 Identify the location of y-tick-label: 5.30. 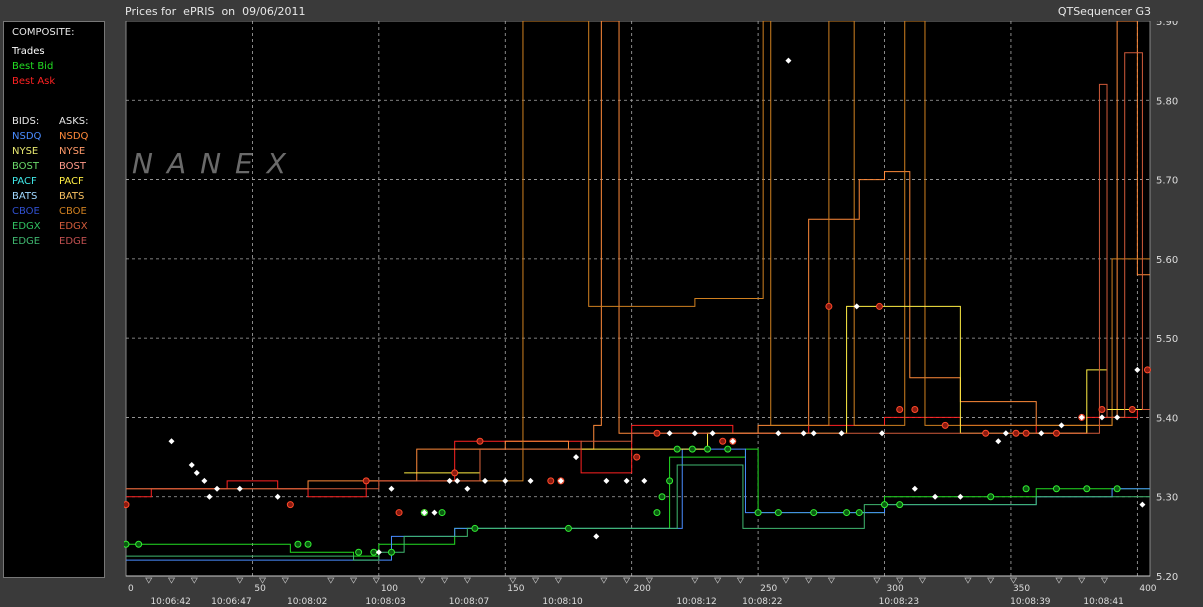
(1167, 498).